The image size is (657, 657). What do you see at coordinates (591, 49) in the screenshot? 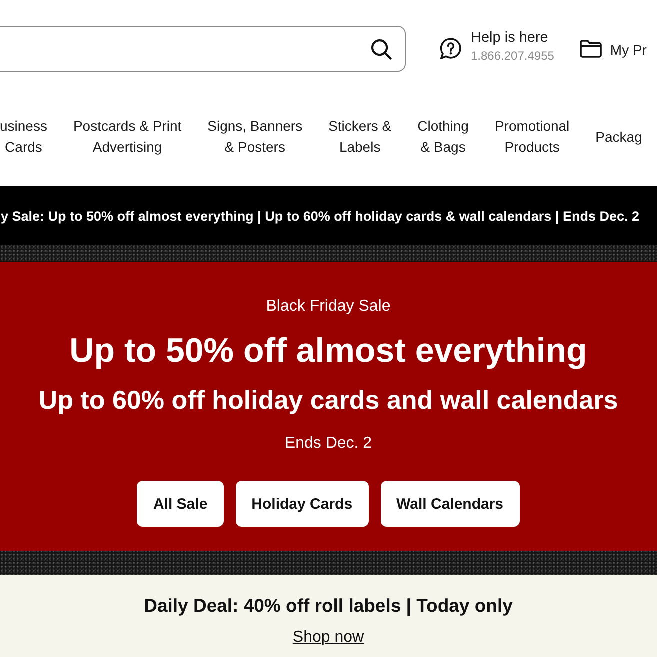
I see `folder-icon` at bounding box center [591, 49].